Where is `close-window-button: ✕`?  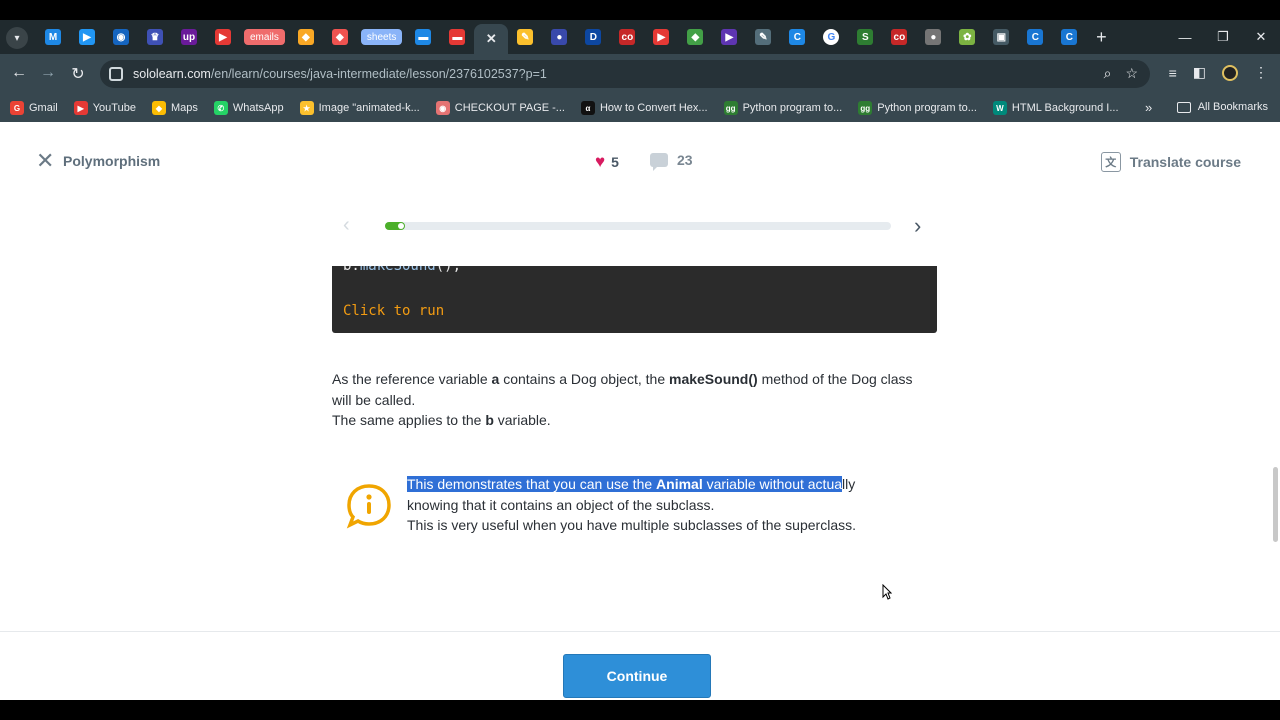
close-window-button: ✕ is located at coordinates (1261, 37).